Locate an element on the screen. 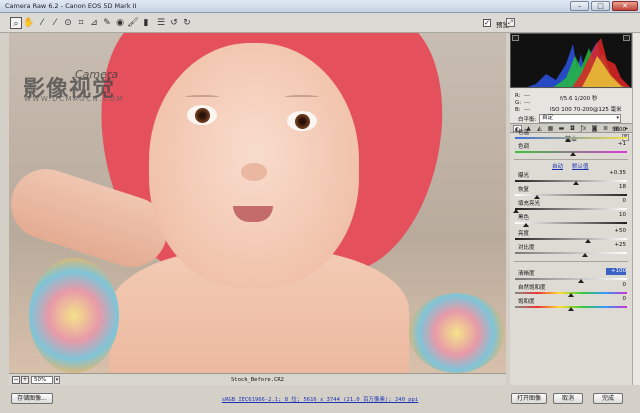  fill-slider is located at coordinates (571, 209).